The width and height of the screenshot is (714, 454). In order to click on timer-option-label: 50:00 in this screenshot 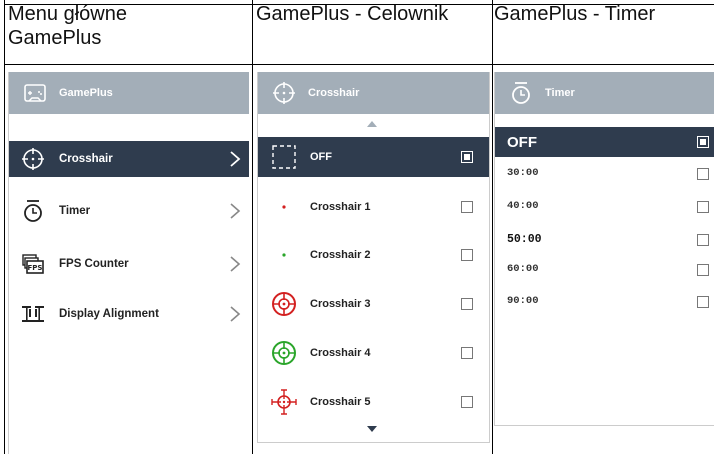, I will do `click(524, 239)`.